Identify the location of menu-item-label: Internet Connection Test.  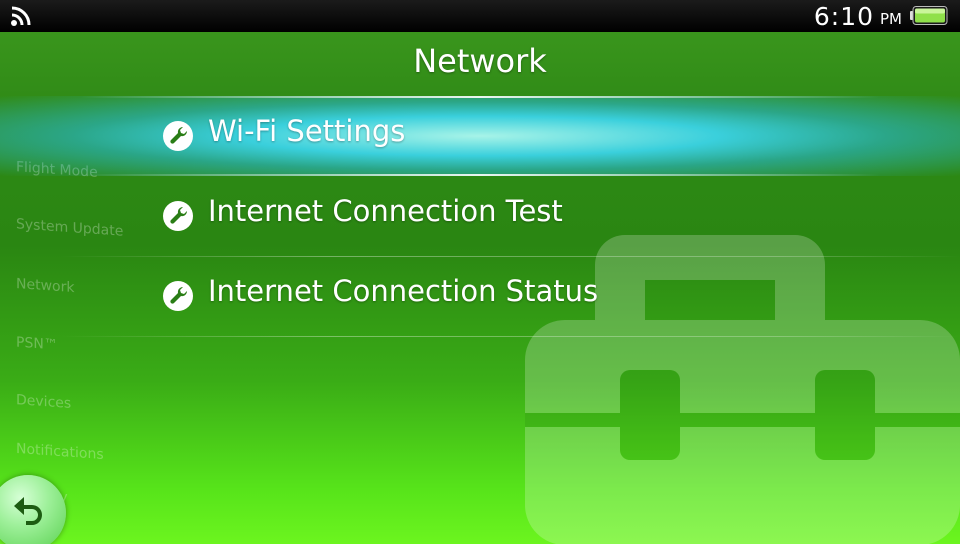
(385, 211).